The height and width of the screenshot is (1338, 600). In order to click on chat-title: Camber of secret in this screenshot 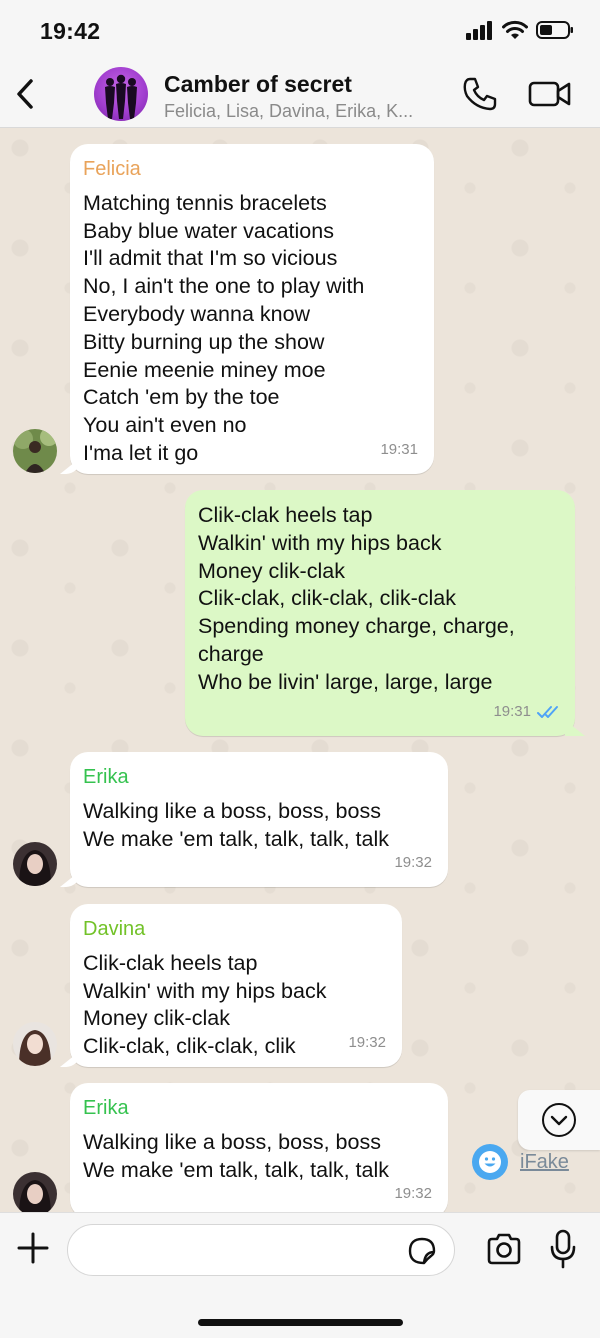, I will do `click(258, 84)`.